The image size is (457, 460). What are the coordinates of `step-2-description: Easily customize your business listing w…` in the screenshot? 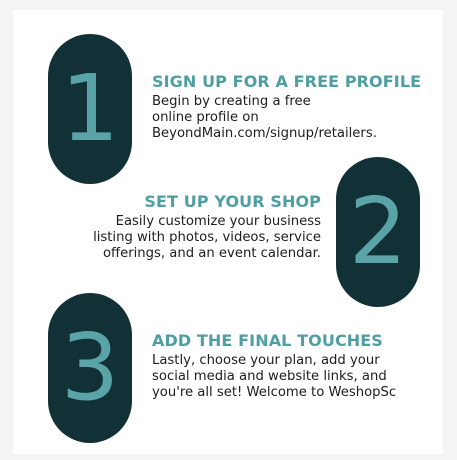 It's located at (207, 237).